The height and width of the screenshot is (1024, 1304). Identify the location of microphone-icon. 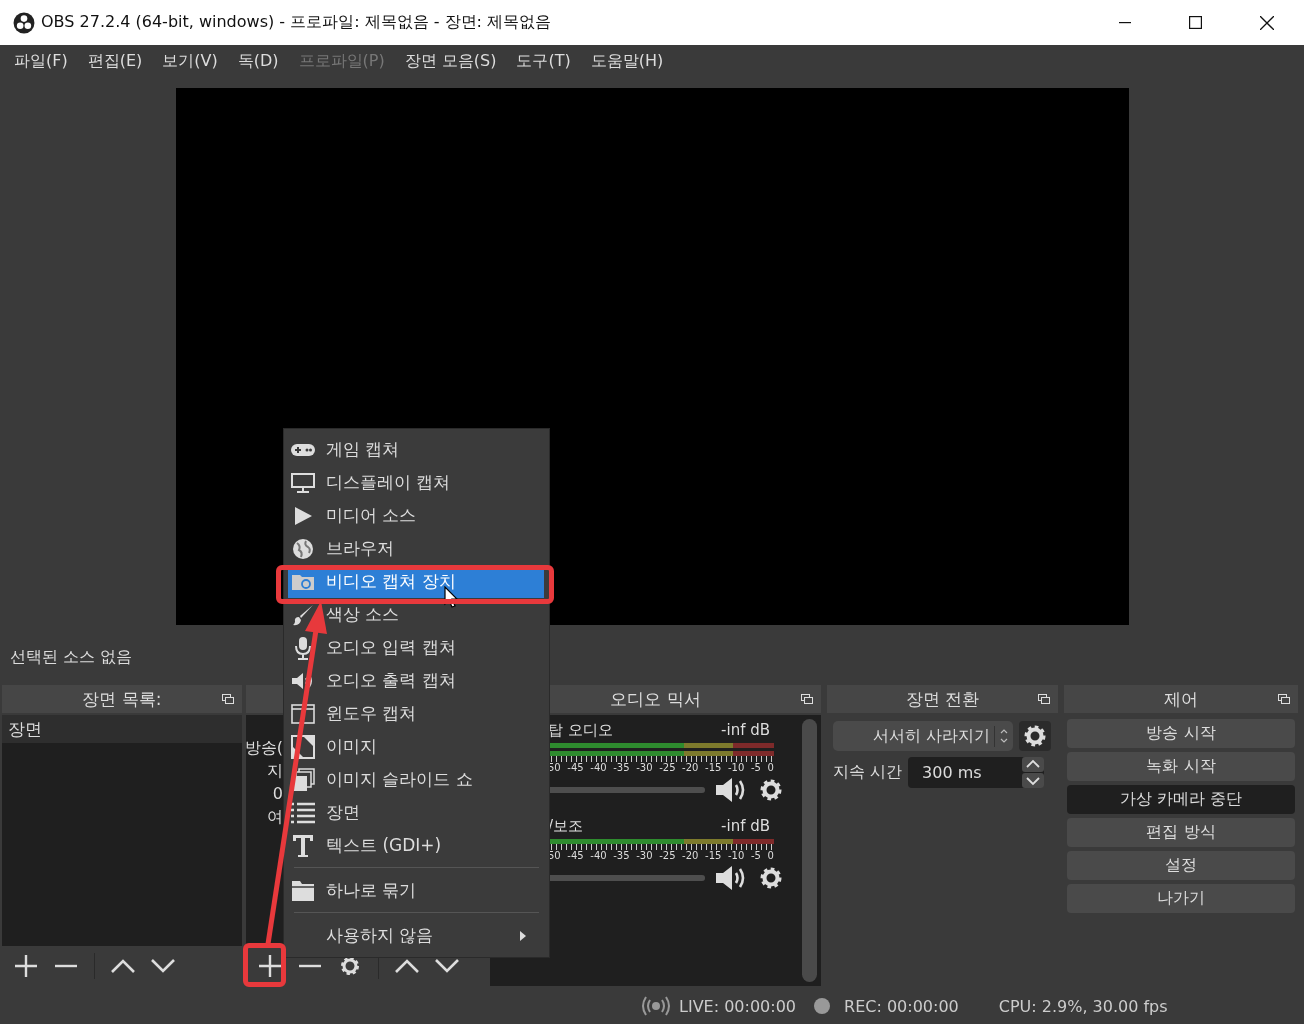
(303, 647).